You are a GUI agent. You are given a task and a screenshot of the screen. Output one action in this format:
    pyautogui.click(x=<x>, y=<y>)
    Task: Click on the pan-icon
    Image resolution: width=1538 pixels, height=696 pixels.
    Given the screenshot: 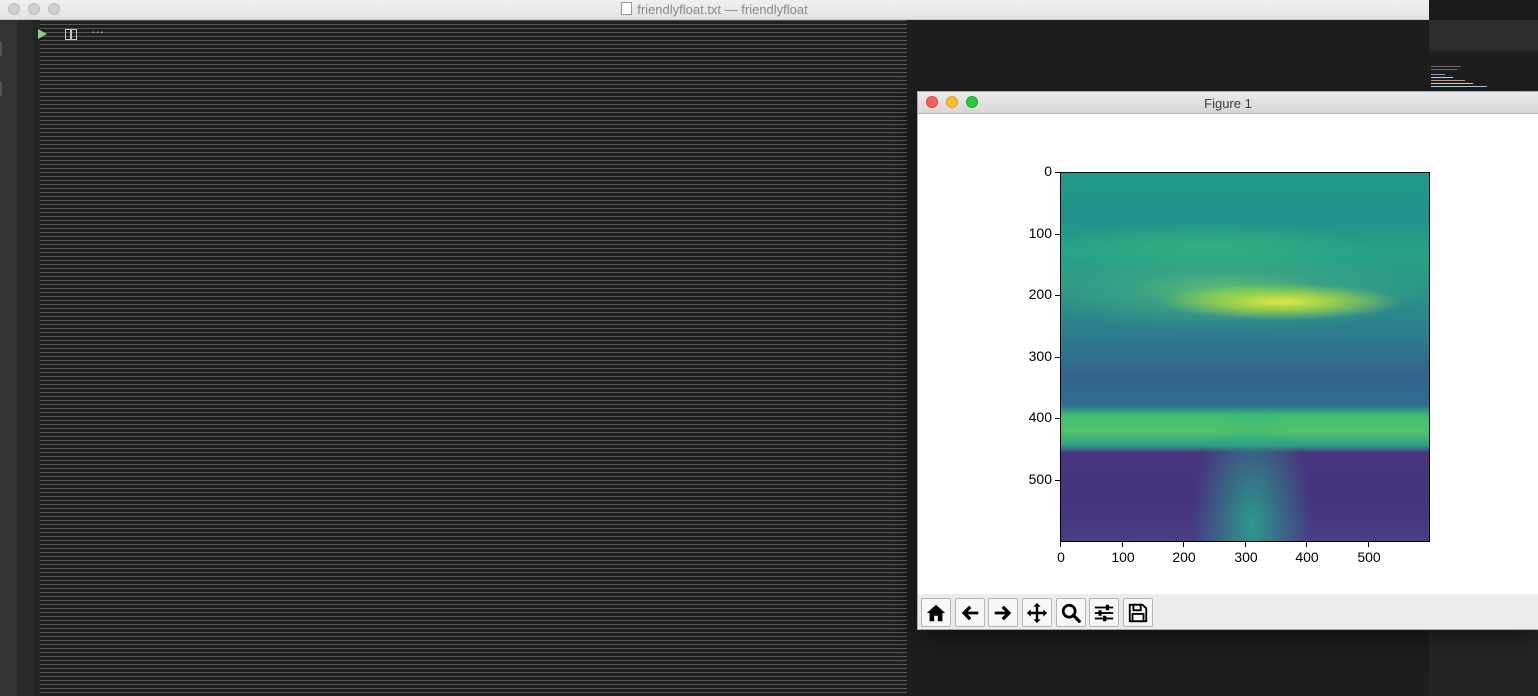 What is the action you would take?
    pyautogui.click(x=1037, y=612)
    